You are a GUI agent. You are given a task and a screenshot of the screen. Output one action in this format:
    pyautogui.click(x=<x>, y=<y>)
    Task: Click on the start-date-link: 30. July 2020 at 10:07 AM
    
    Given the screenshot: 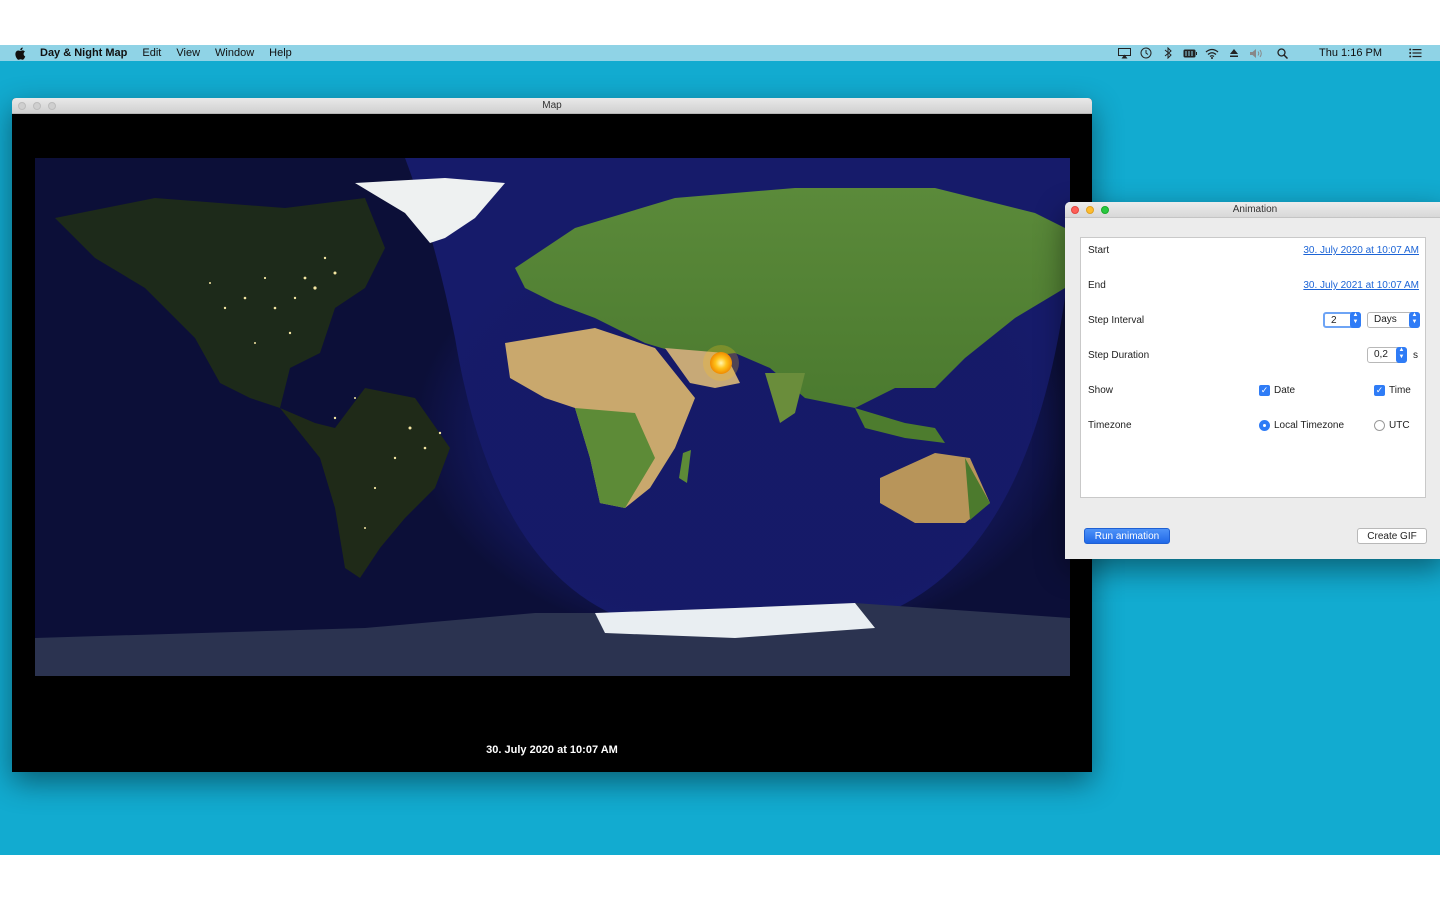 What is the action you would take?
    pyautogui.click(x=1361, y=250)
    